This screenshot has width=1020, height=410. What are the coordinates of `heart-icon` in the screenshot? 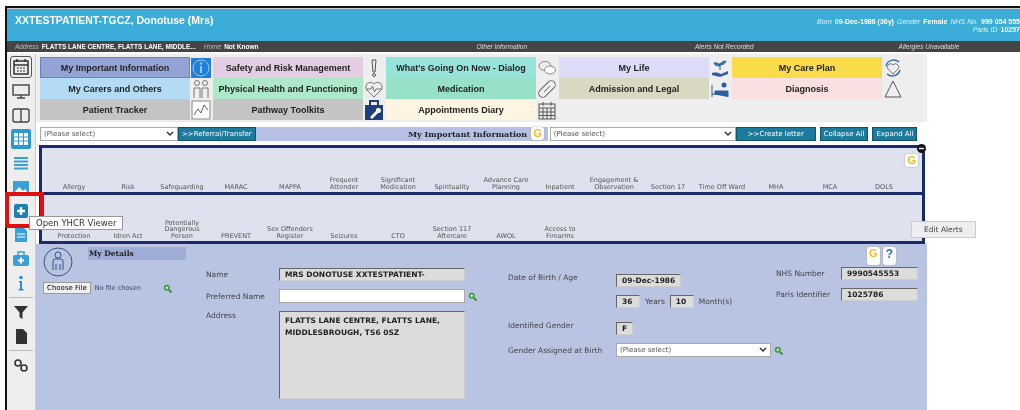 It's located at (893, 67).